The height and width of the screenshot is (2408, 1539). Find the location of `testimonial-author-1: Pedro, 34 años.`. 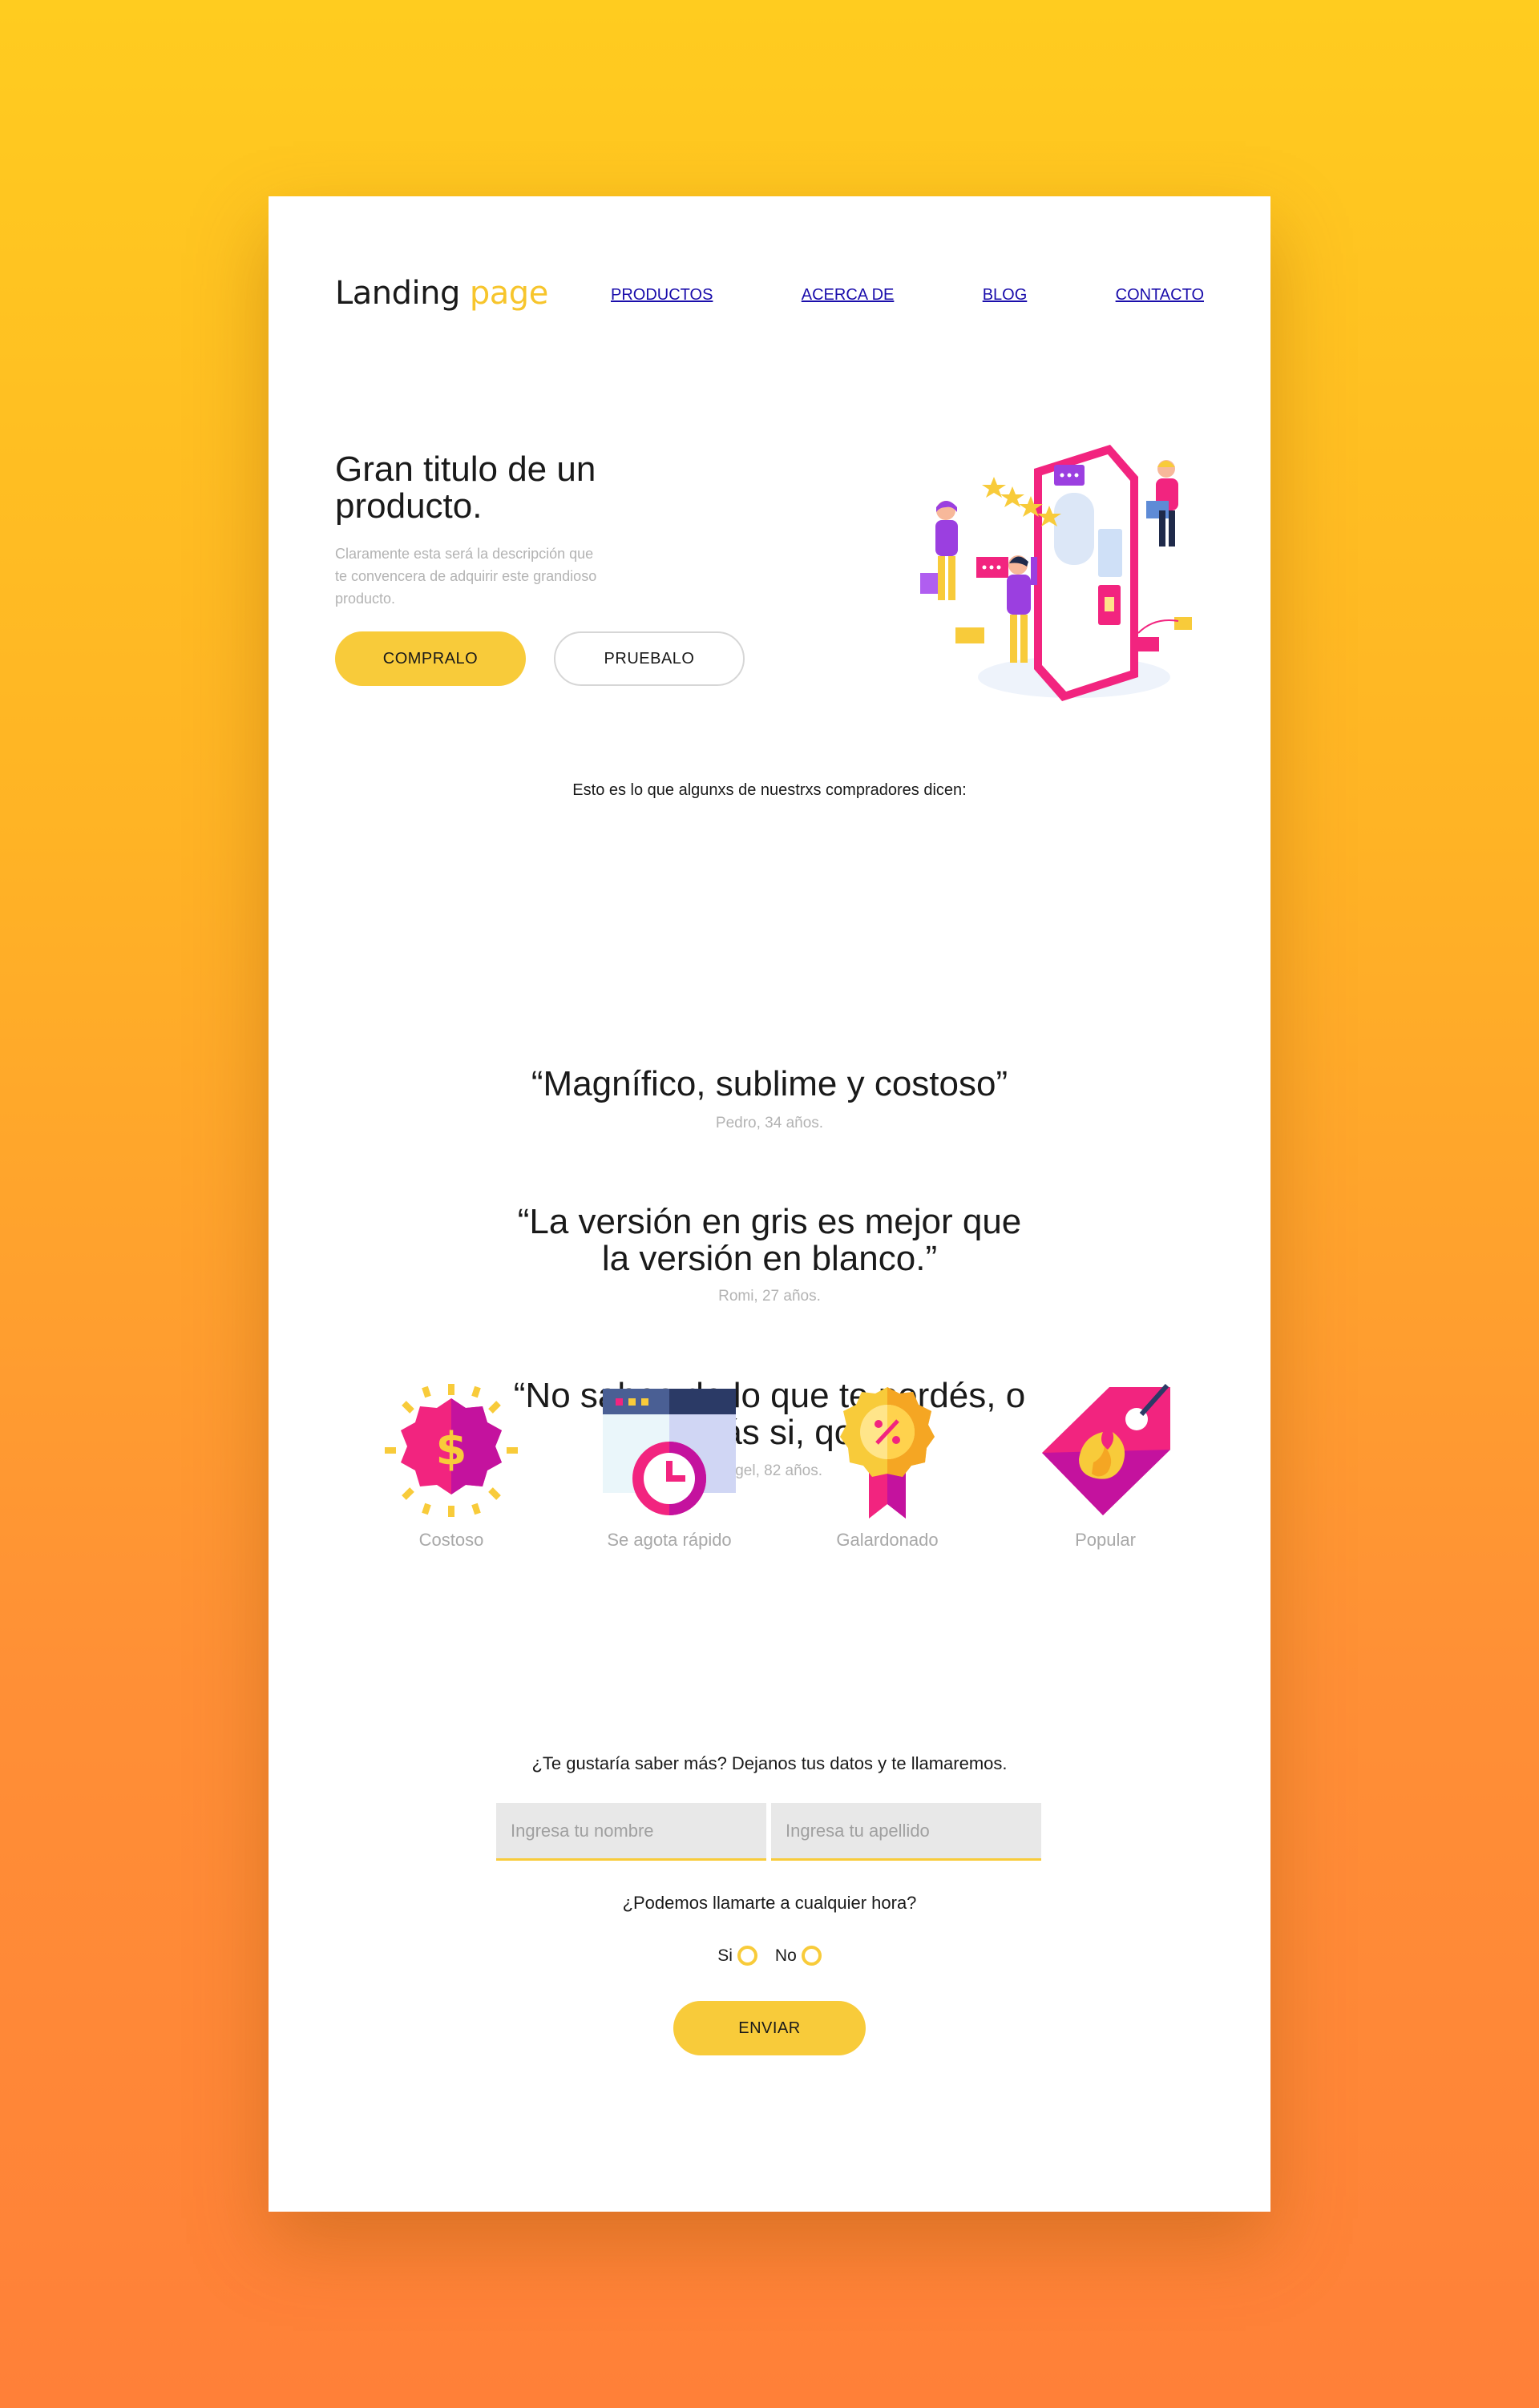

testimonial-author-1: Pedro, 34 años. is located at coordinates (769, 1123).